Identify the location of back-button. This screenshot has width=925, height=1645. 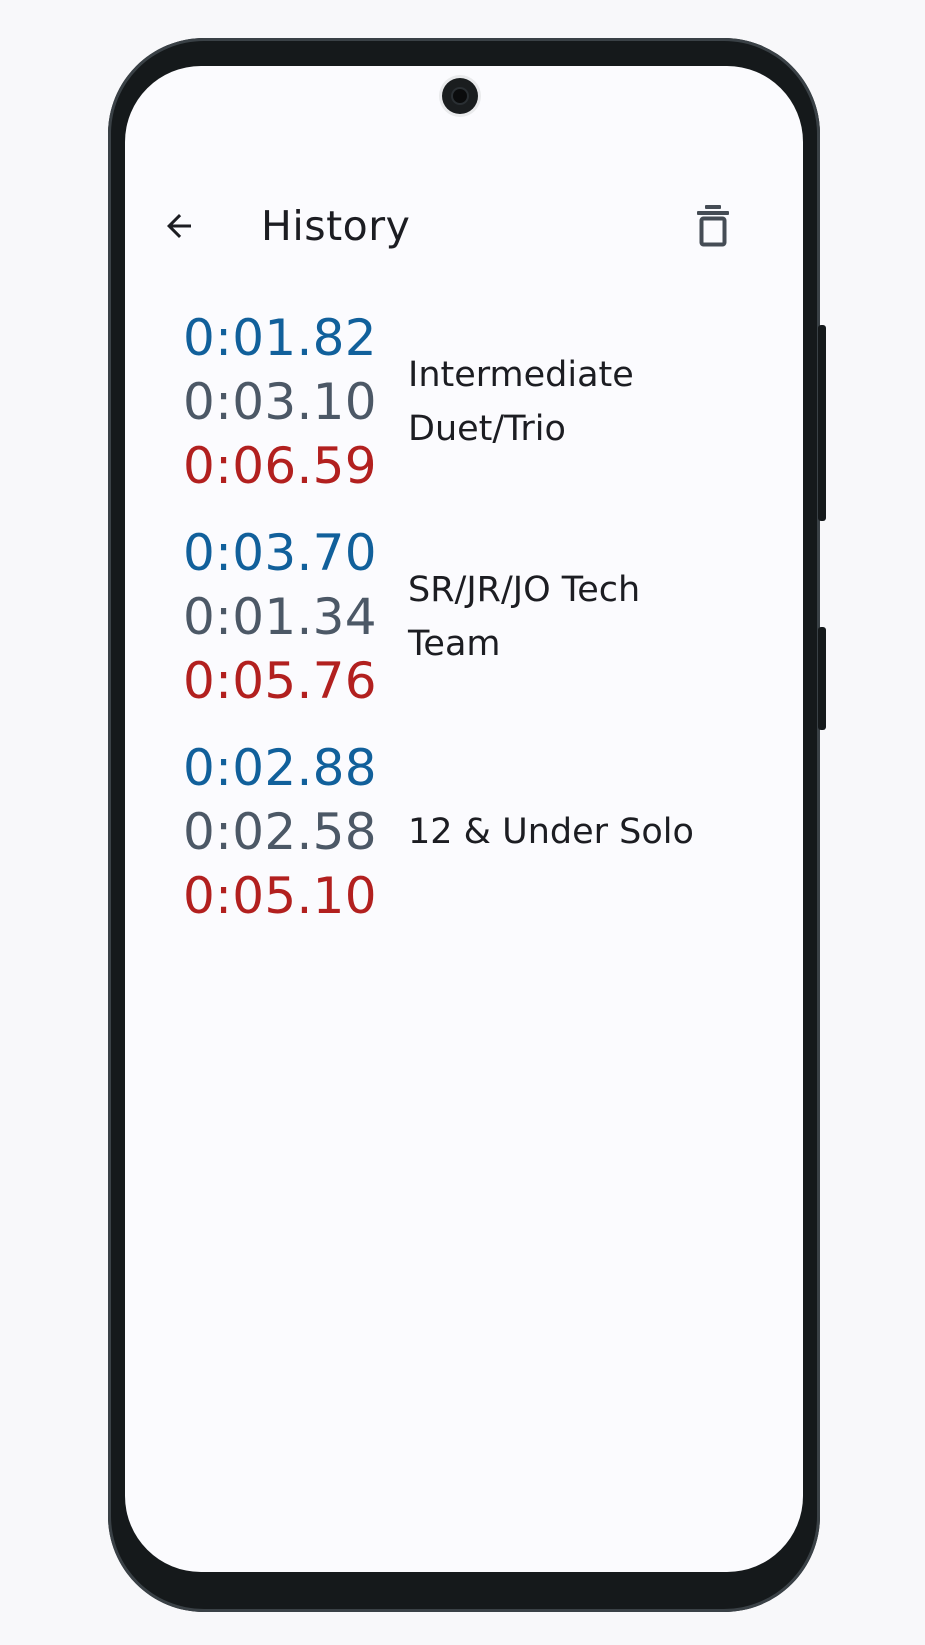
(179, 226).